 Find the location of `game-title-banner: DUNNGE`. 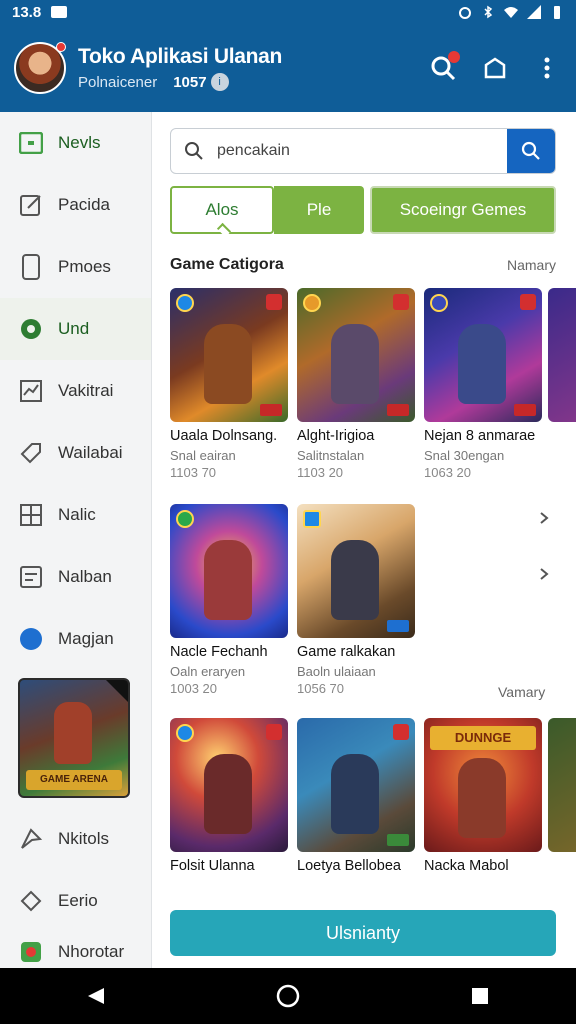

game-title-banner: DUNNGE is located at coordinates (483, 738).